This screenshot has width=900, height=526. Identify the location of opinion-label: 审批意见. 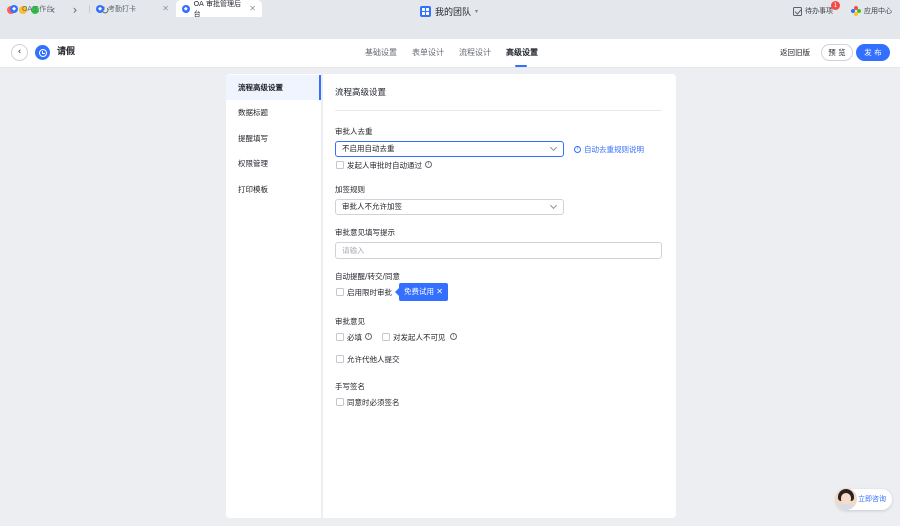
(350, 321).